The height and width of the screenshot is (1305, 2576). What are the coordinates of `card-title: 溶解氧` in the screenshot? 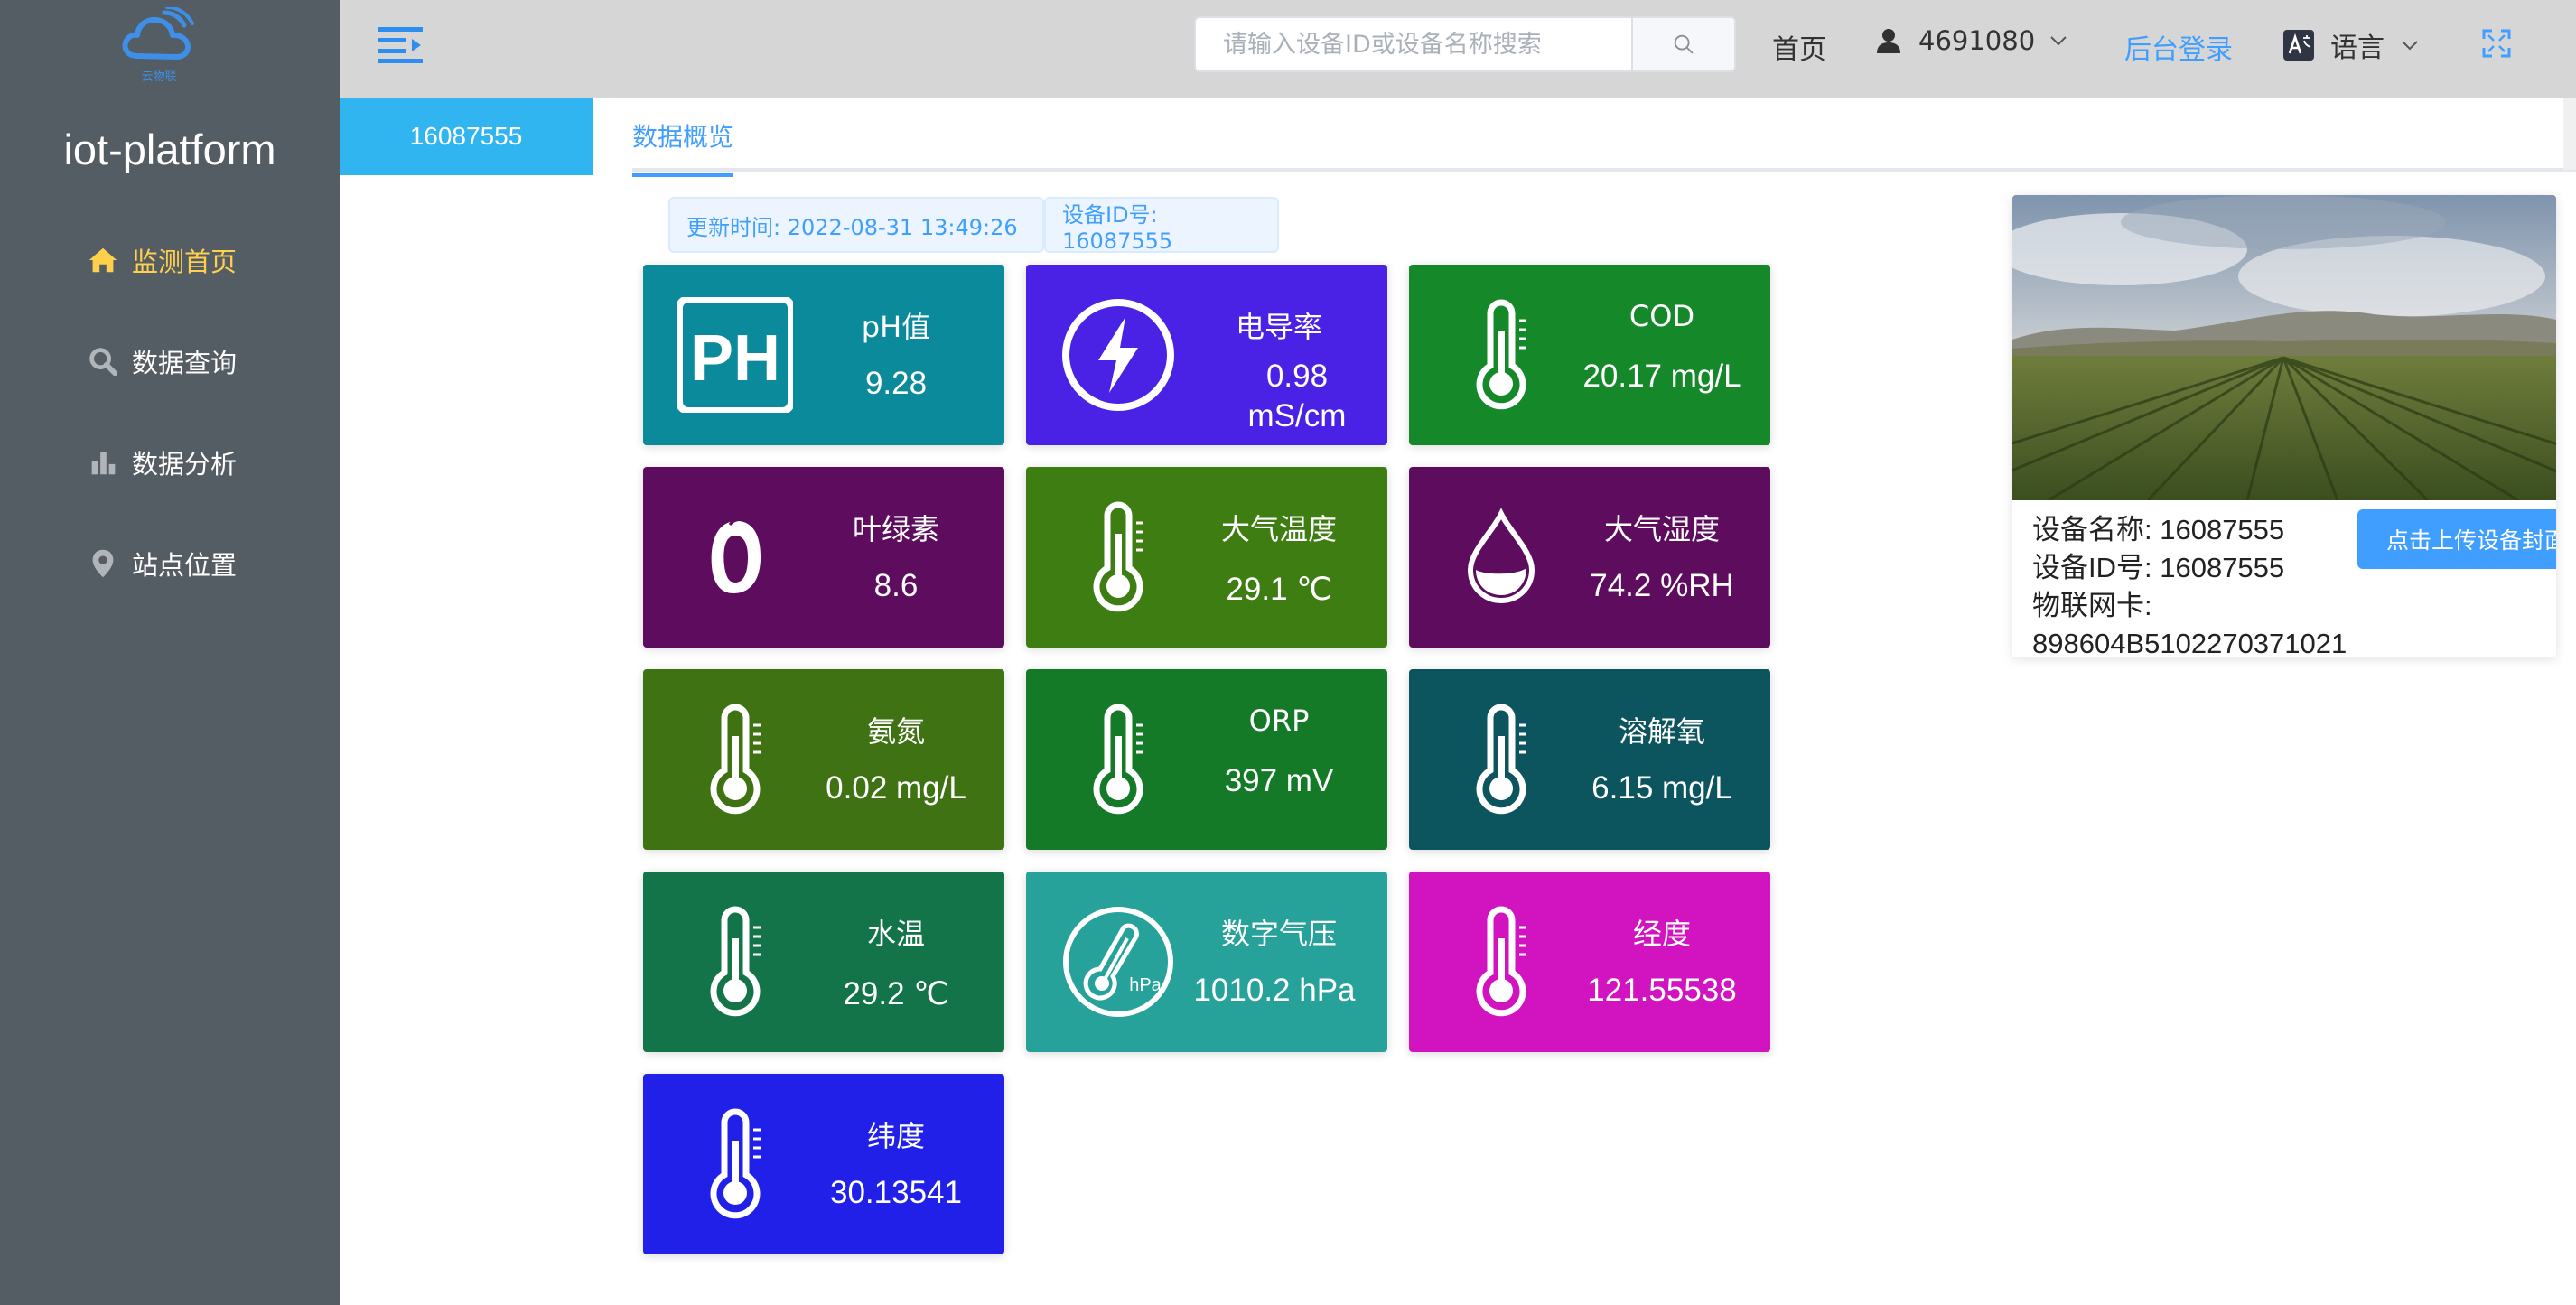 It's located at (1662, 731).